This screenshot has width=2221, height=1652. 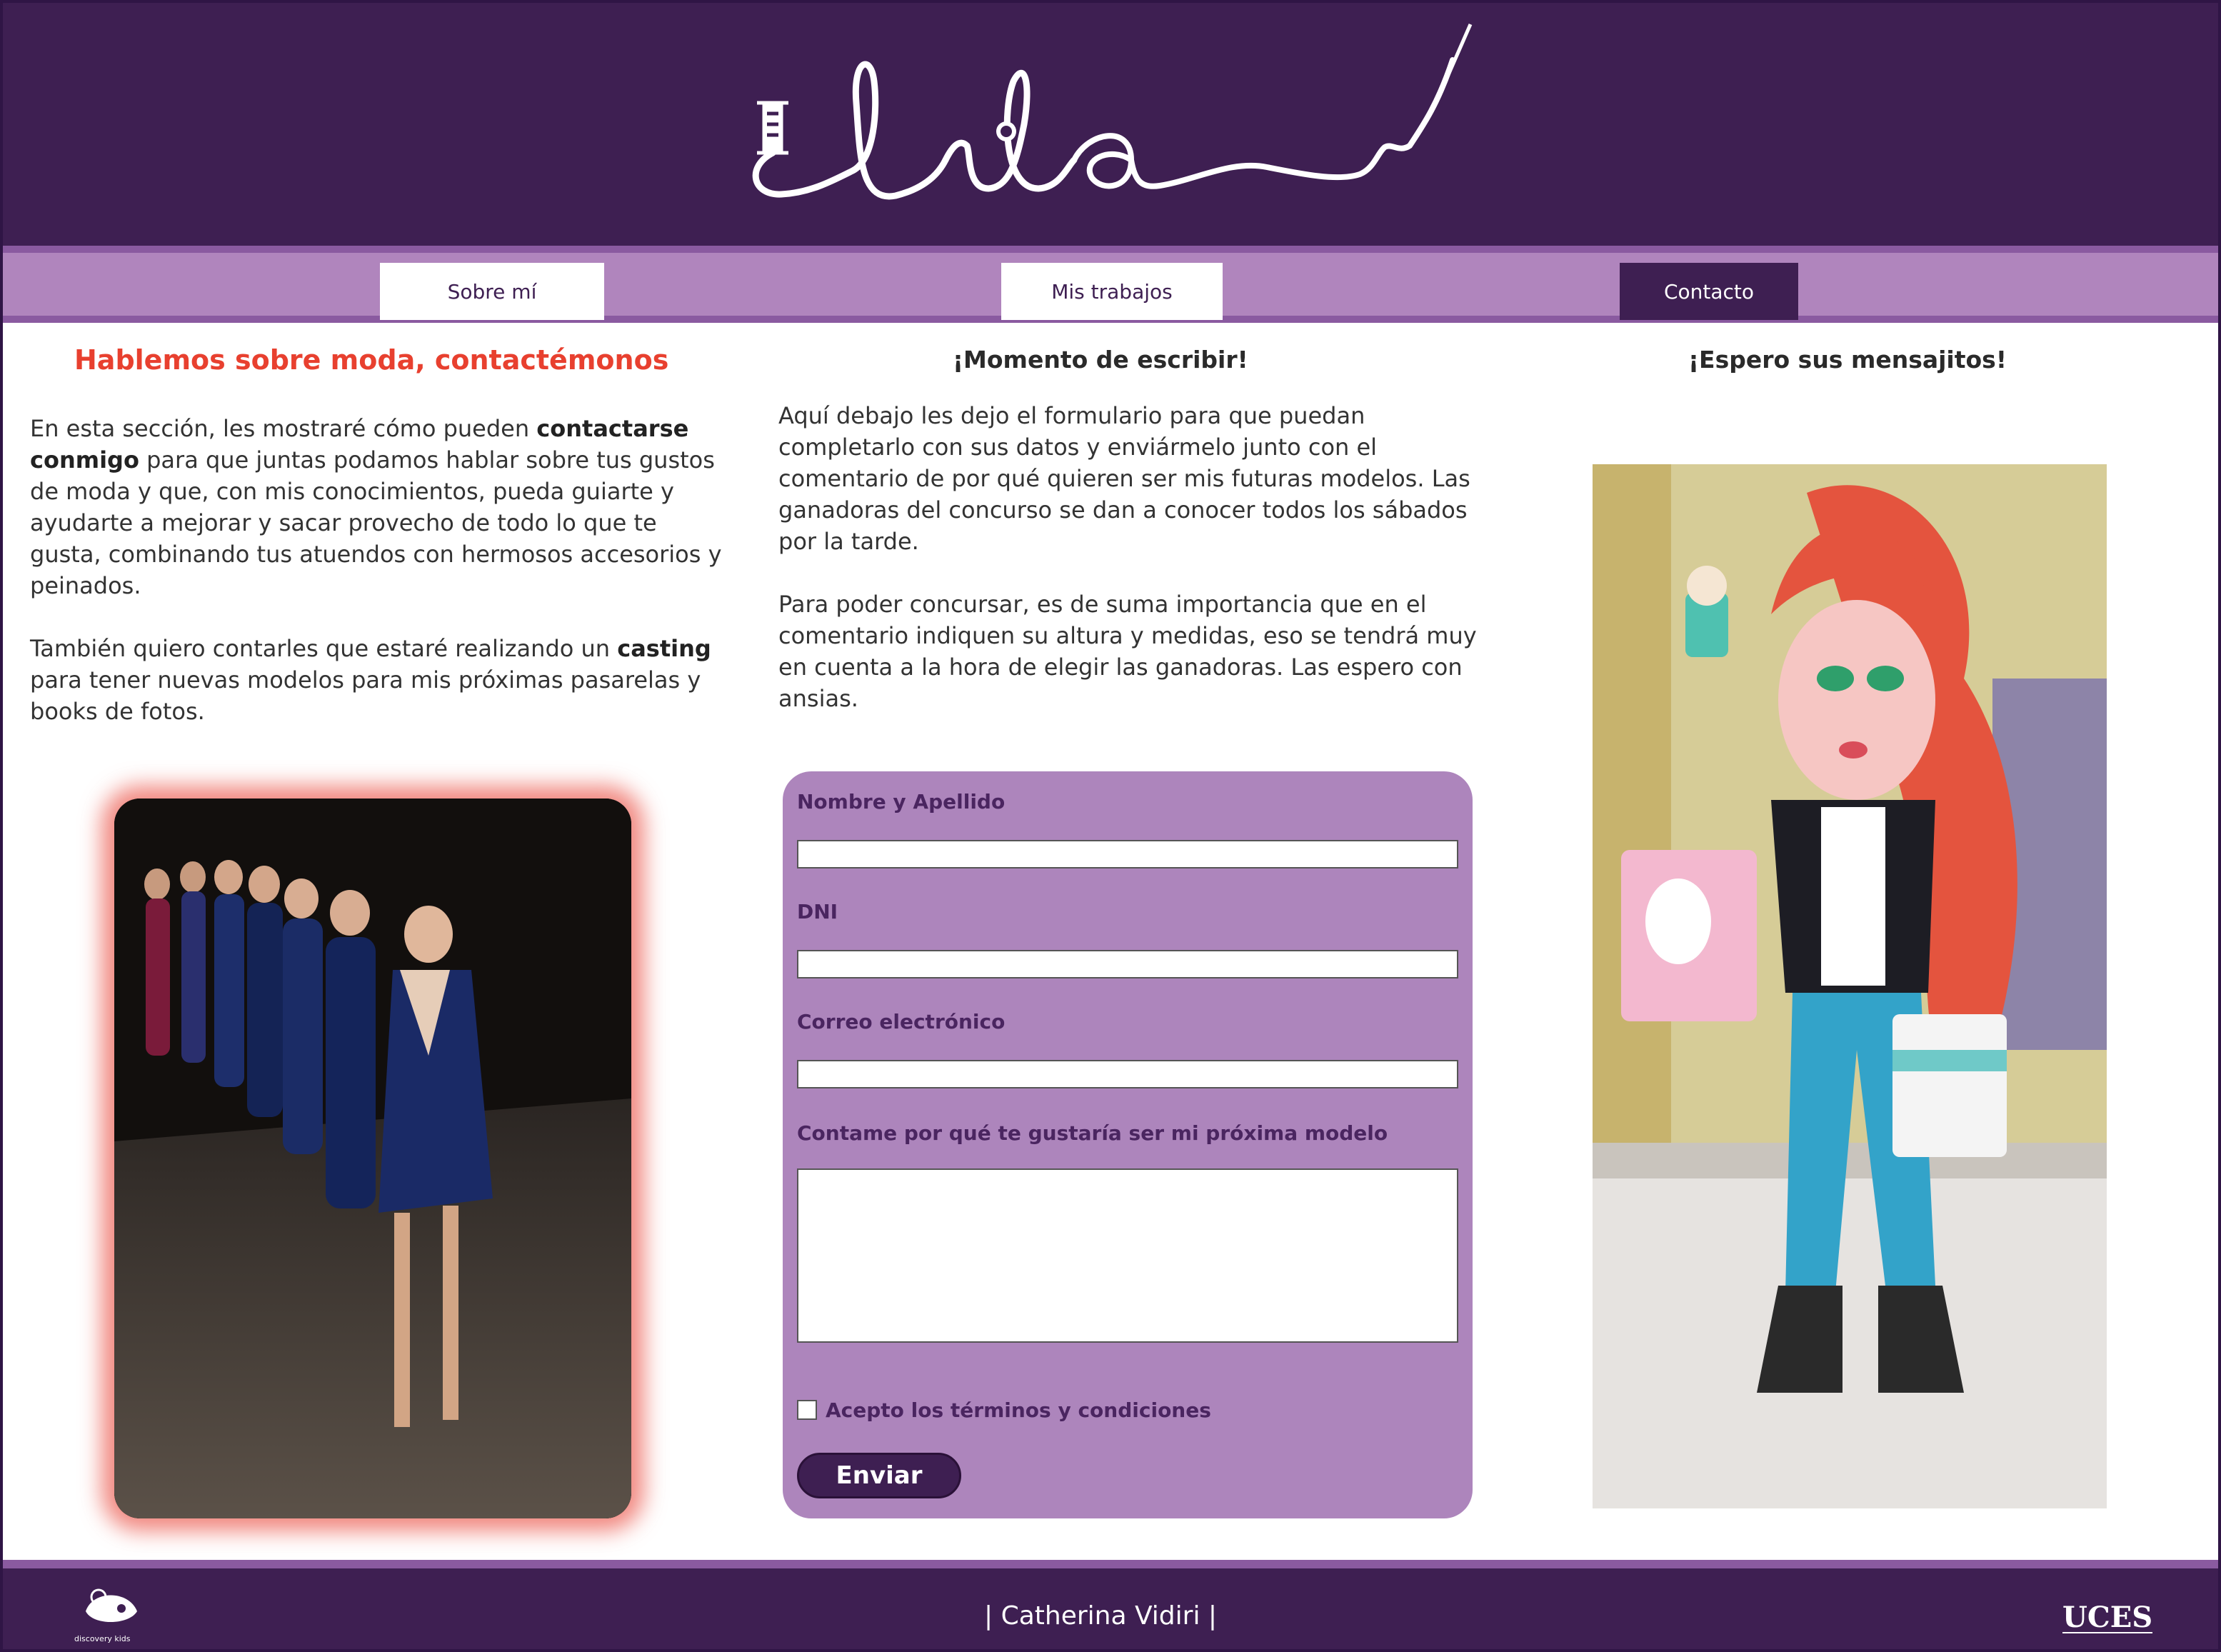 What do you see at coordinates (901, 802) in the screenshot?
I see `name-label: Nombre y Apellido` at bounding box center [901, 802].